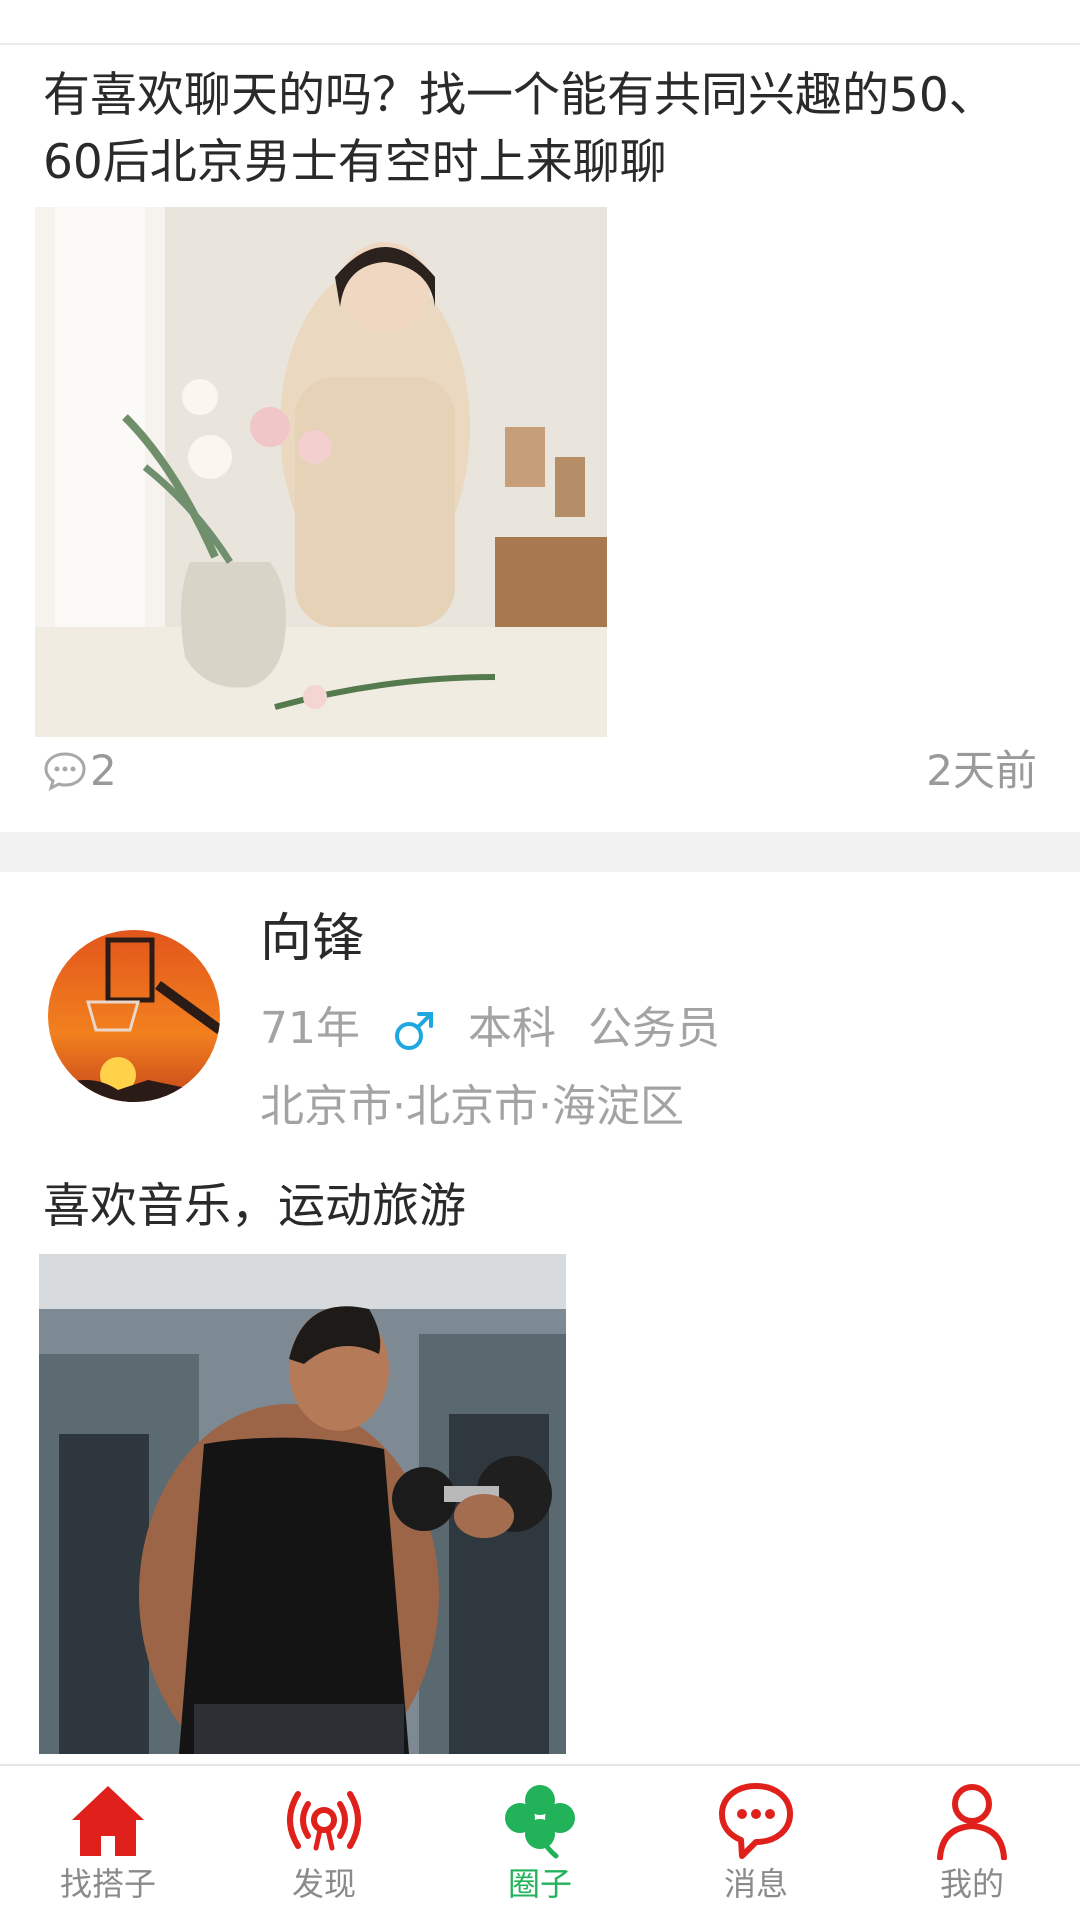 This screenshot has width=1080, height=1920. I want to click on bottom-tab-bar: 找搭子 发现 圈子 消息 我的, so click(540, 1842).